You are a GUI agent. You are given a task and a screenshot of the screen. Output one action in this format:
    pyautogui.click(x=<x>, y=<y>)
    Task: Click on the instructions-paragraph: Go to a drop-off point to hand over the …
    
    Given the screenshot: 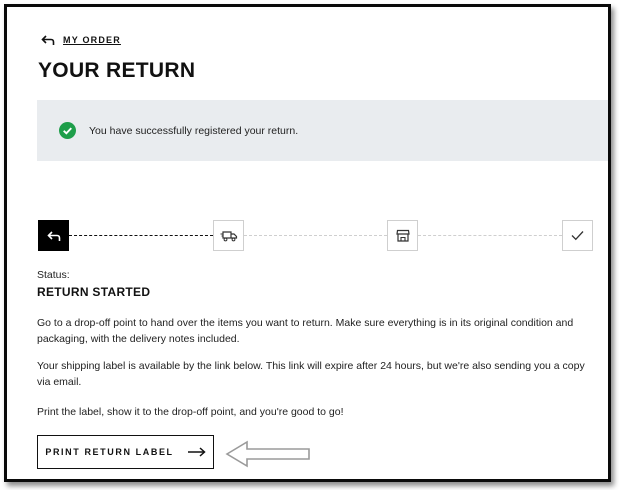 What is the action you would take?
    pyautogui.click(x=305, y=331)
    